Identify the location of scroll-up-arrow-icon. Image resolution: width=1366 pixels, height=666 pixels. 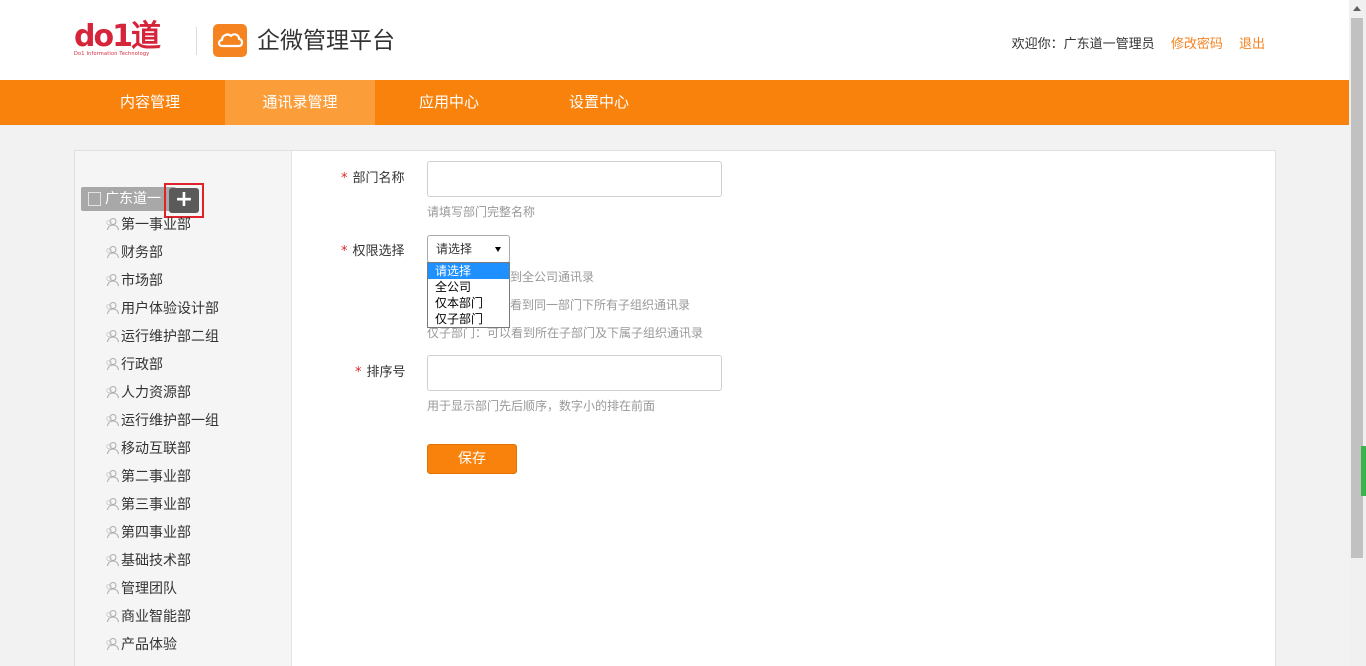
(1357, 8).